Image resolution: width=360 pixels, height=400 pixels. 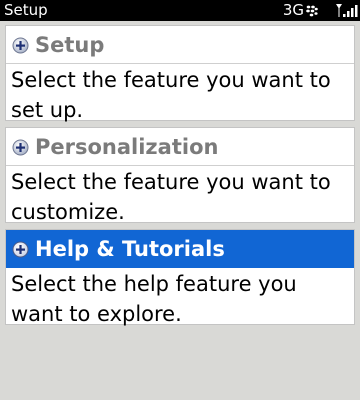 What do you see at coordinates (293, 10) in the screenshot?
I see `network-type-label: 3G` at bounding box center [293, 10].